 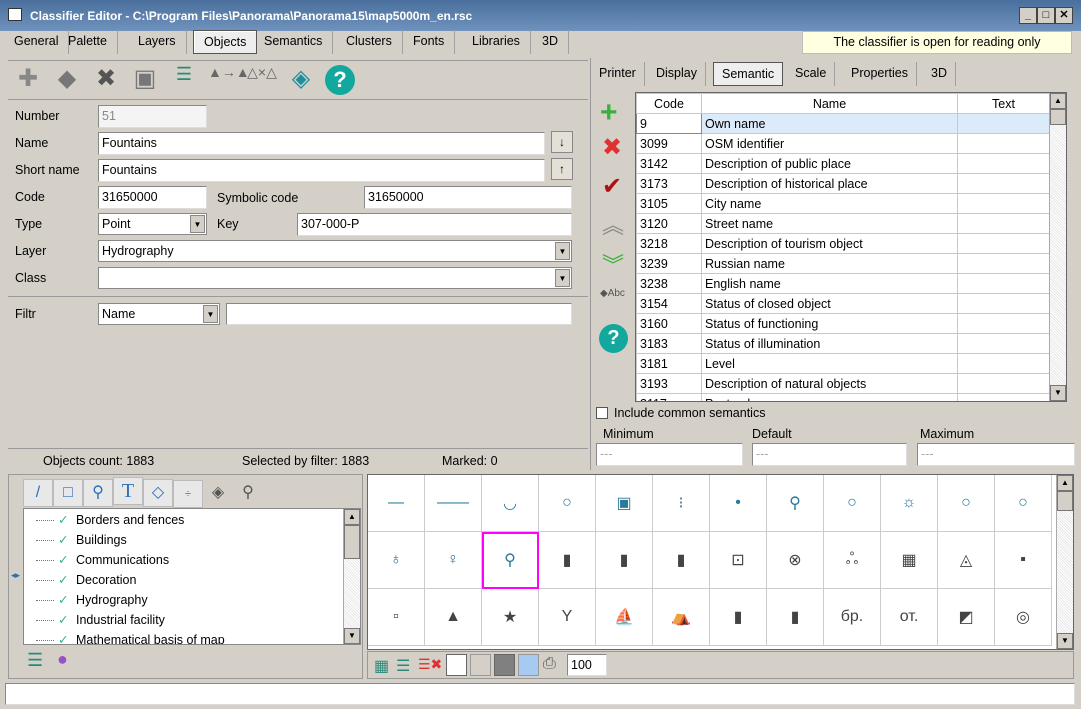 I want to click on background-dark-button, so click(x=504, y=665).